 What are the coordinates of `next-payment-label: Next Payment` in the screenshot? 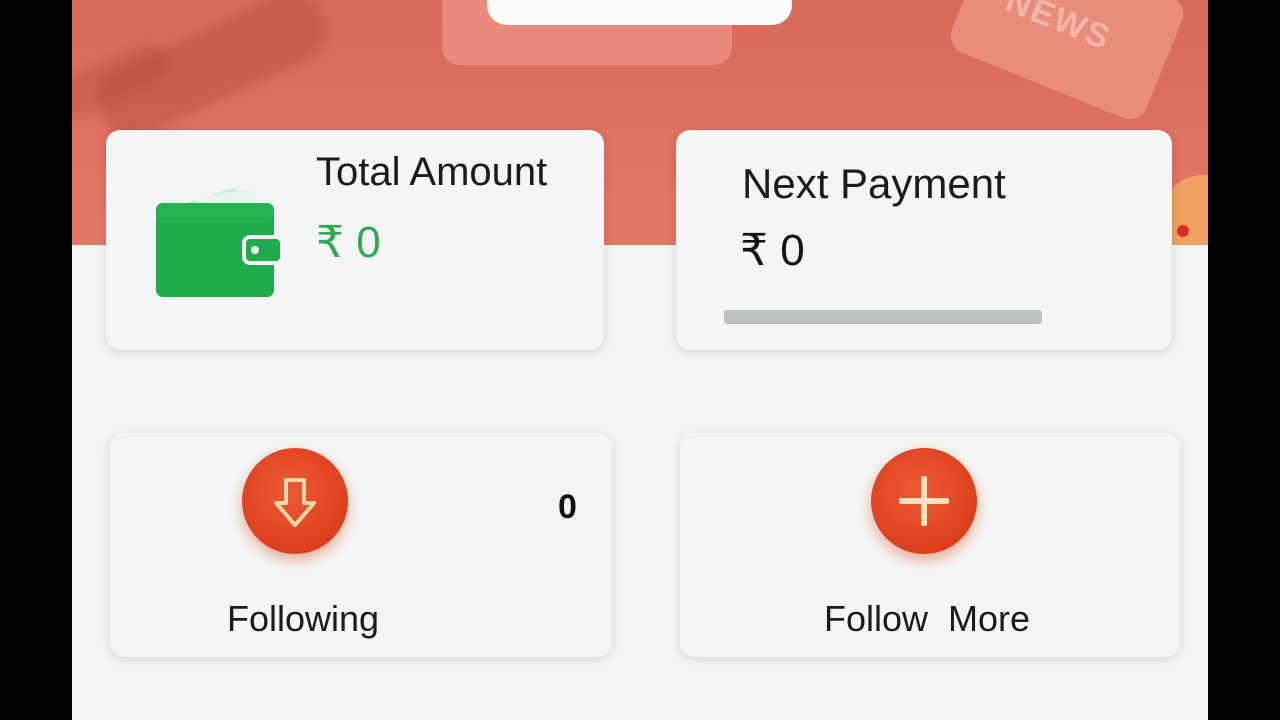 It's located at (874, 183).